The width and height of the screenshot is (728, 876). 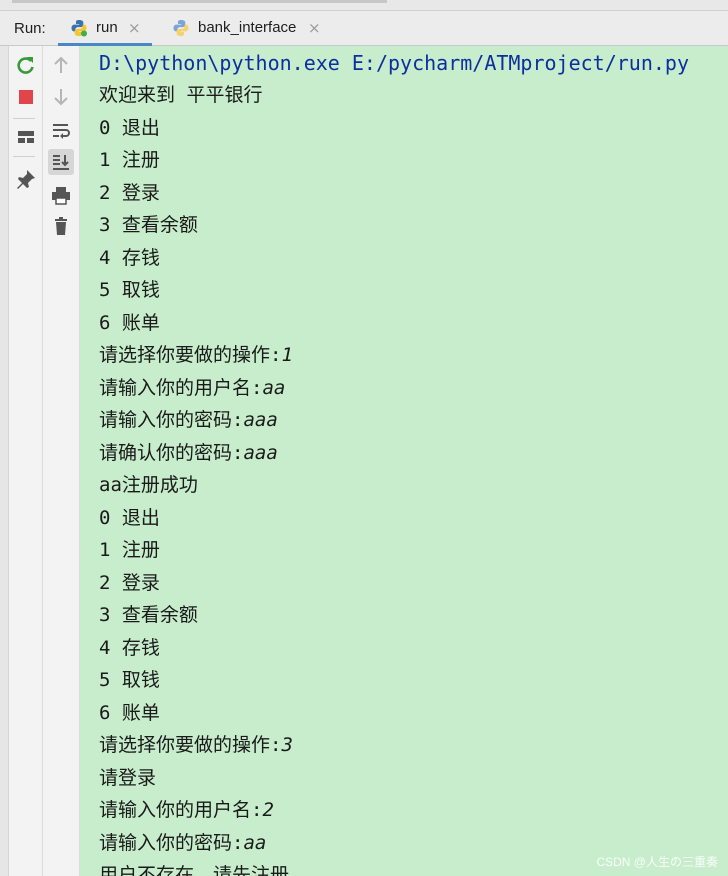 I want to click on print-icon, so click(x=61, y=195).